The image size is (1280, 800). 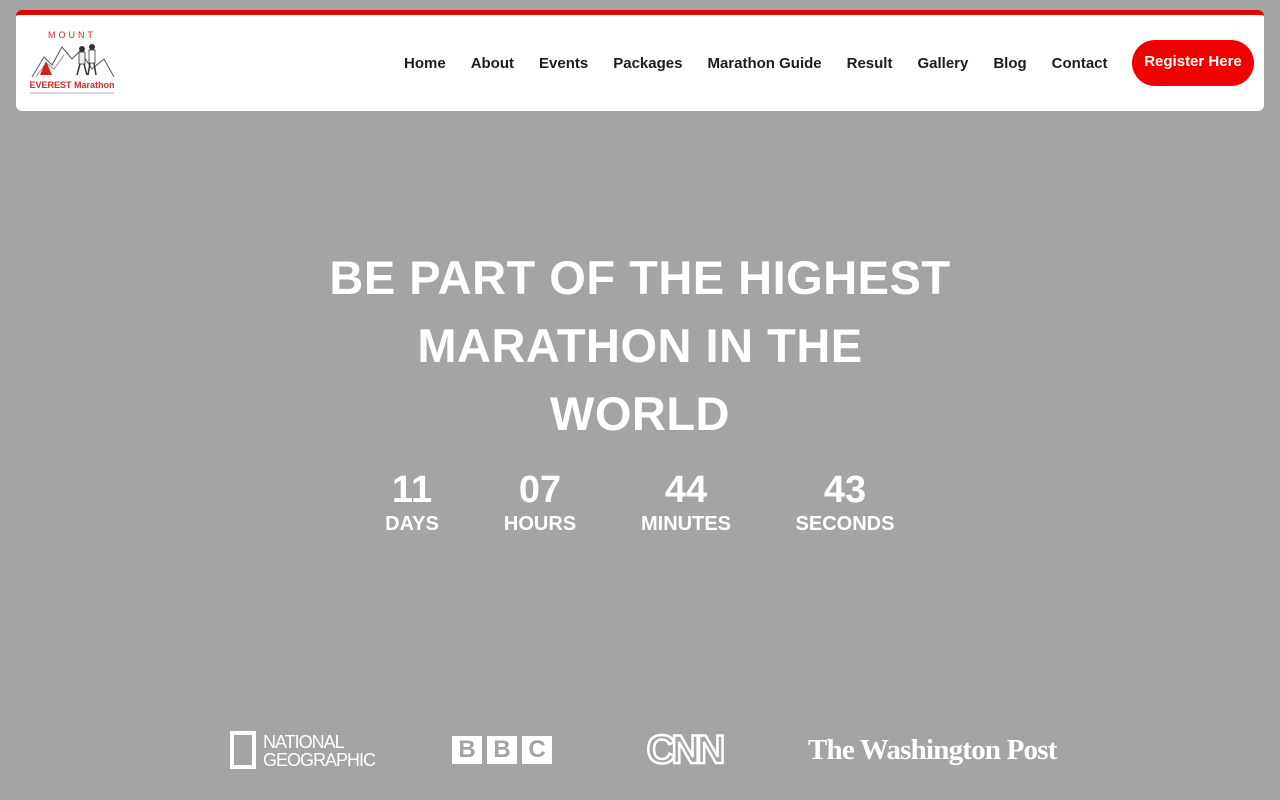 I want to click on logo-main-text: EVEREST Marathon, so click(x=71, y=85).